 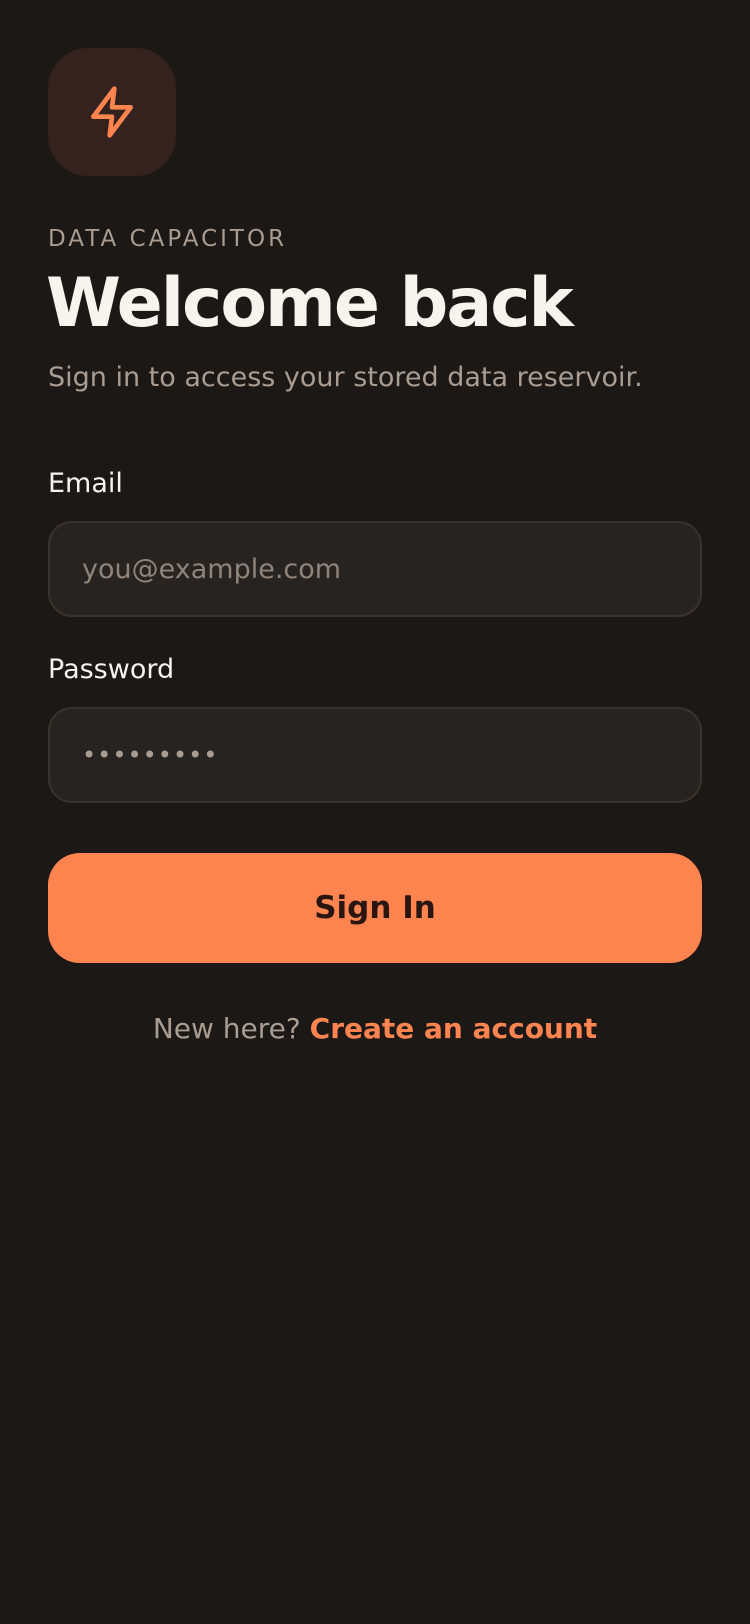 I want to click on create-account-link: Create an account, so click(x=454, y=1028).